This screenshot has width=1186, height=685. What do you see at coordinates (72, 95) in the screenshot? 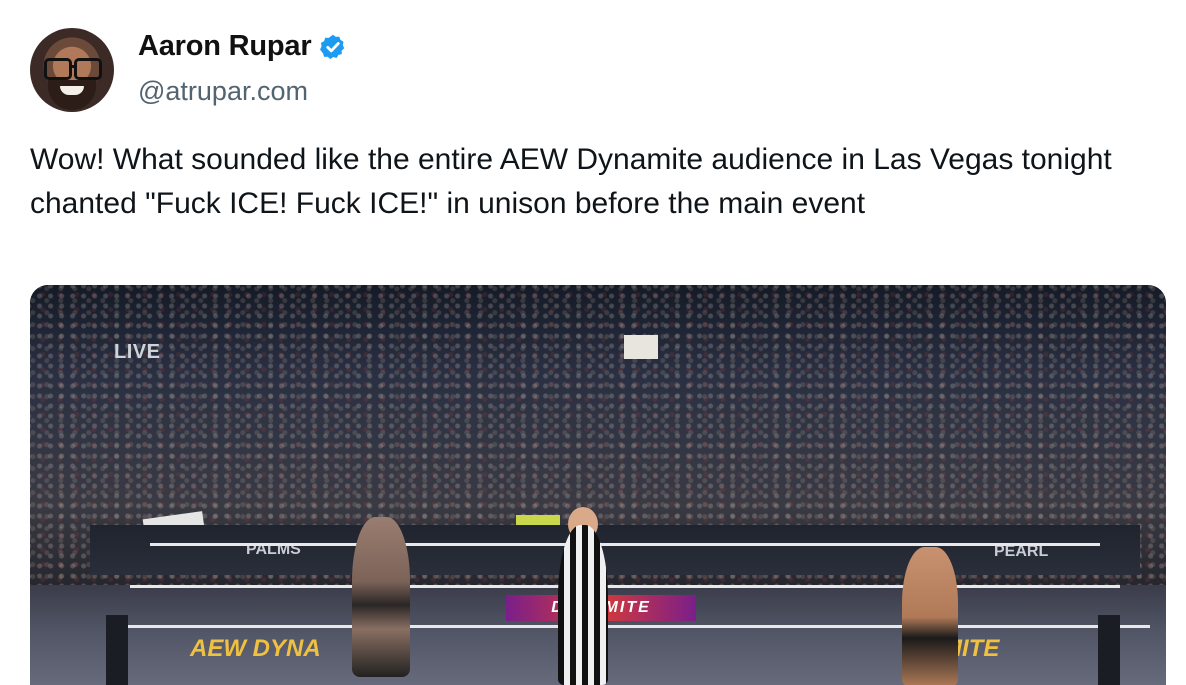
I see `avatar-beard` at bounding box center [72, 95].